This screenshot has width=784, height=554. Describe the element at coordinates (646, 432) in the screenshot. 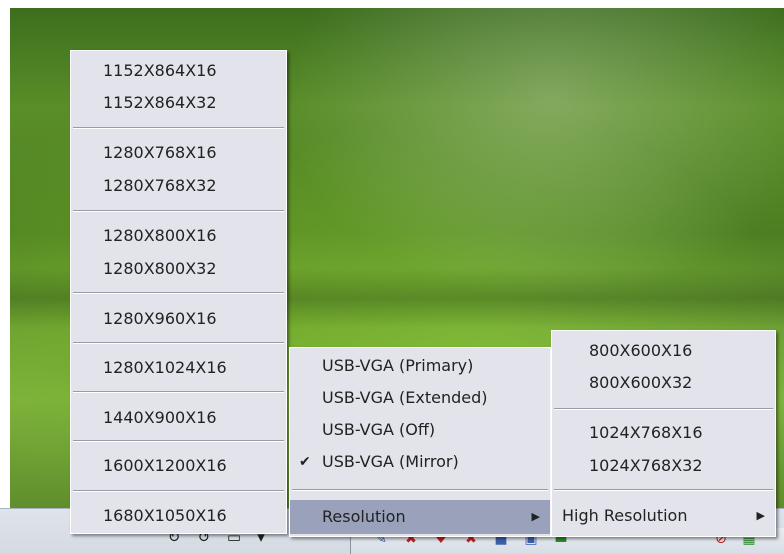

I see `resolution-item-label: 1024X768X16` at that location.